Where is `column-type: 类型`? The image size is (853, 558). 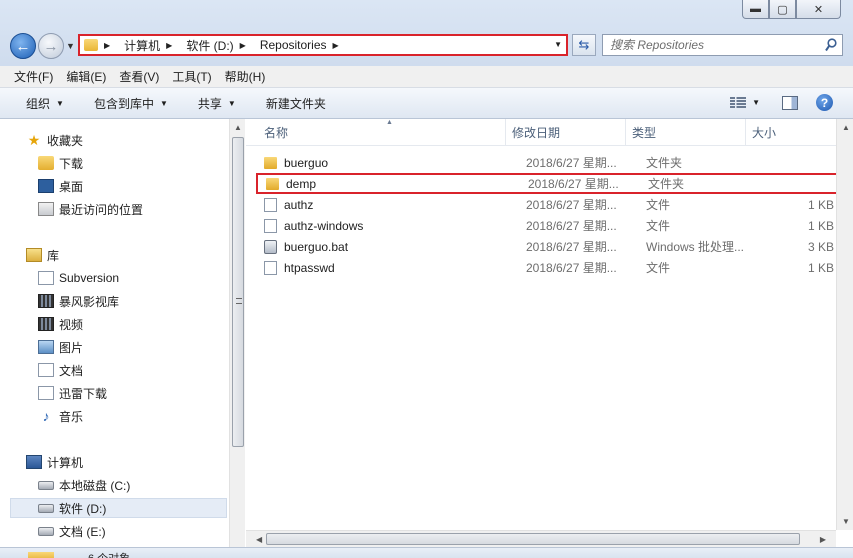 column-type: 类型 is located at coordinates (686, 132).